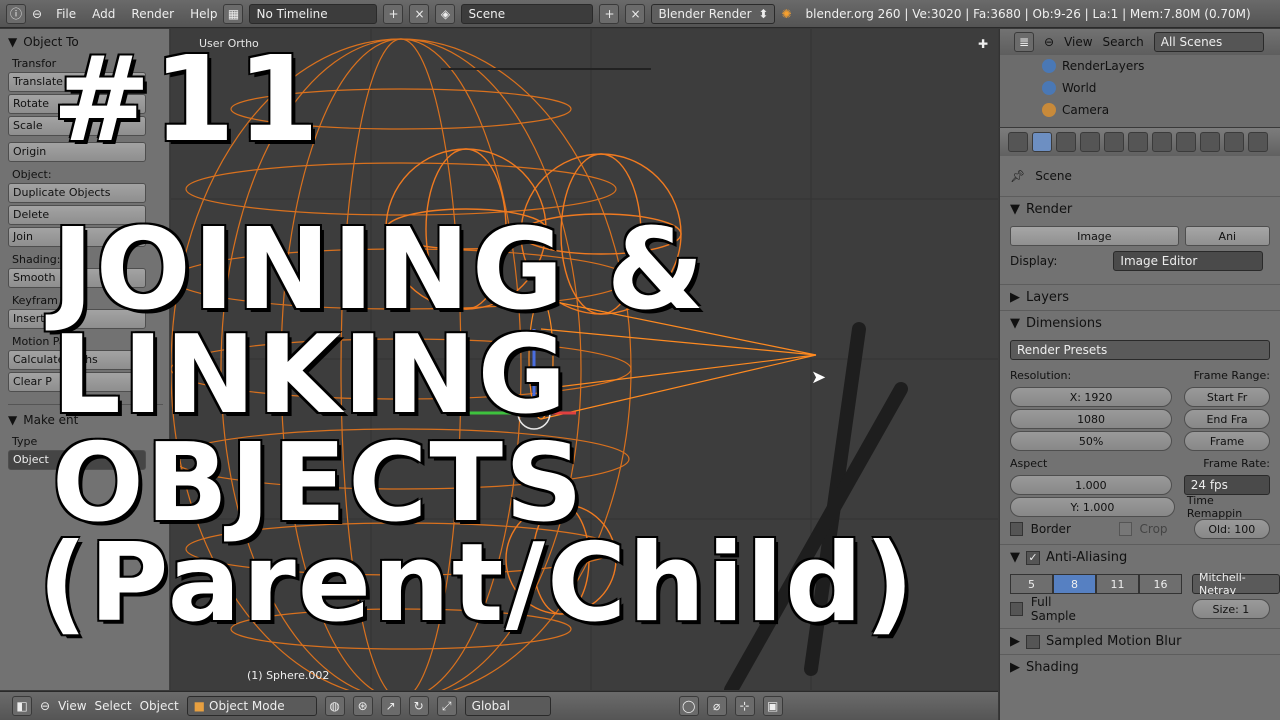 Image resolution: width=1280 pixels, height=720 pixels. I want to click on aa-filter-select: Mitchell-Netrav, so click(1236, 584).